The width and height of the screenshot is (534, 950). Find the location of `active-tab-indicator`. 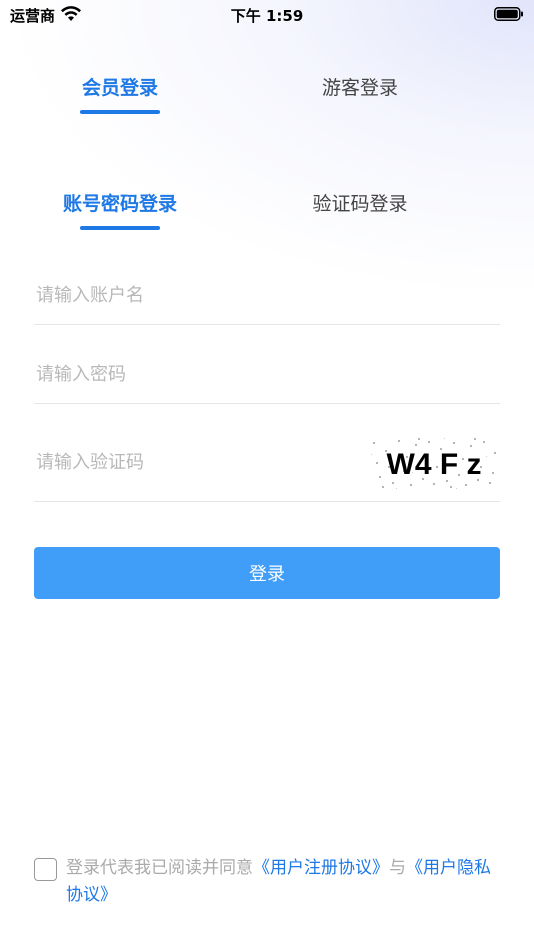

active-tab-indicator is located at coordinates (120, 112).